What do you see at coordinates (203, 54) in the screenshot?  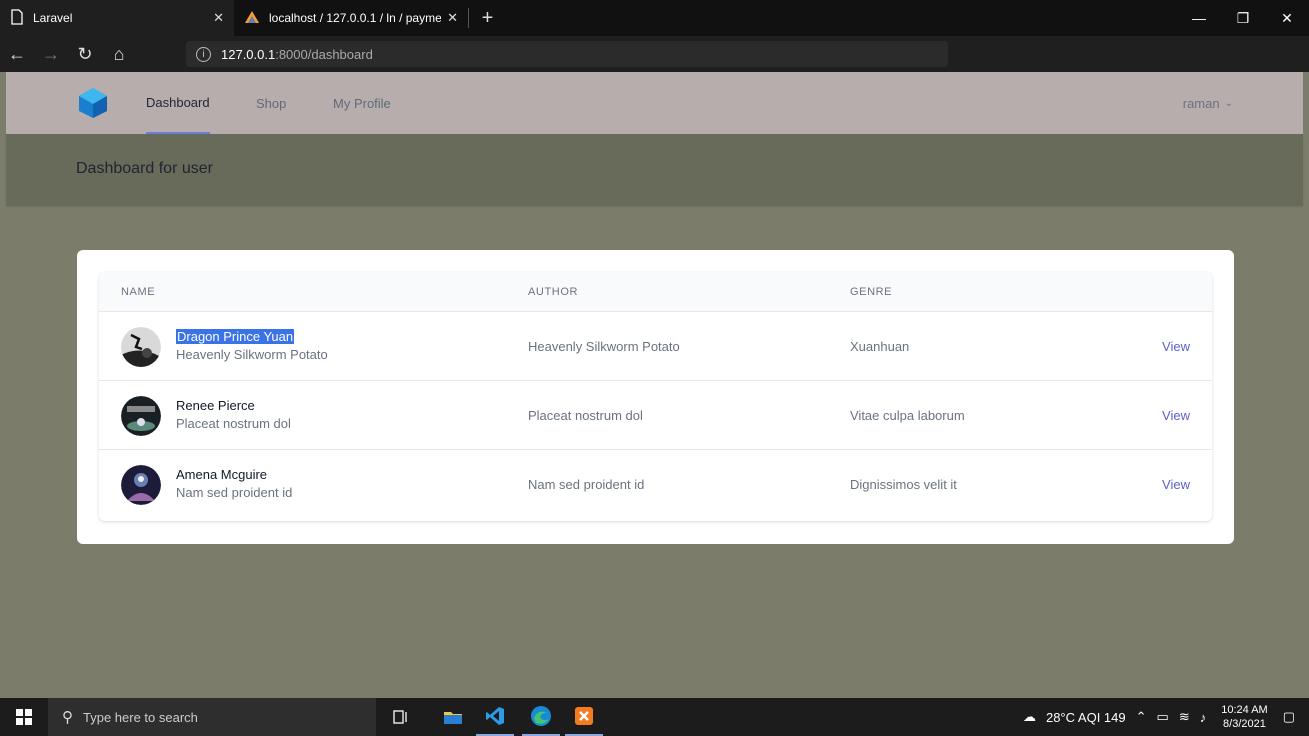 I see `site-info-icon: i` at bounding box center [203, 54].